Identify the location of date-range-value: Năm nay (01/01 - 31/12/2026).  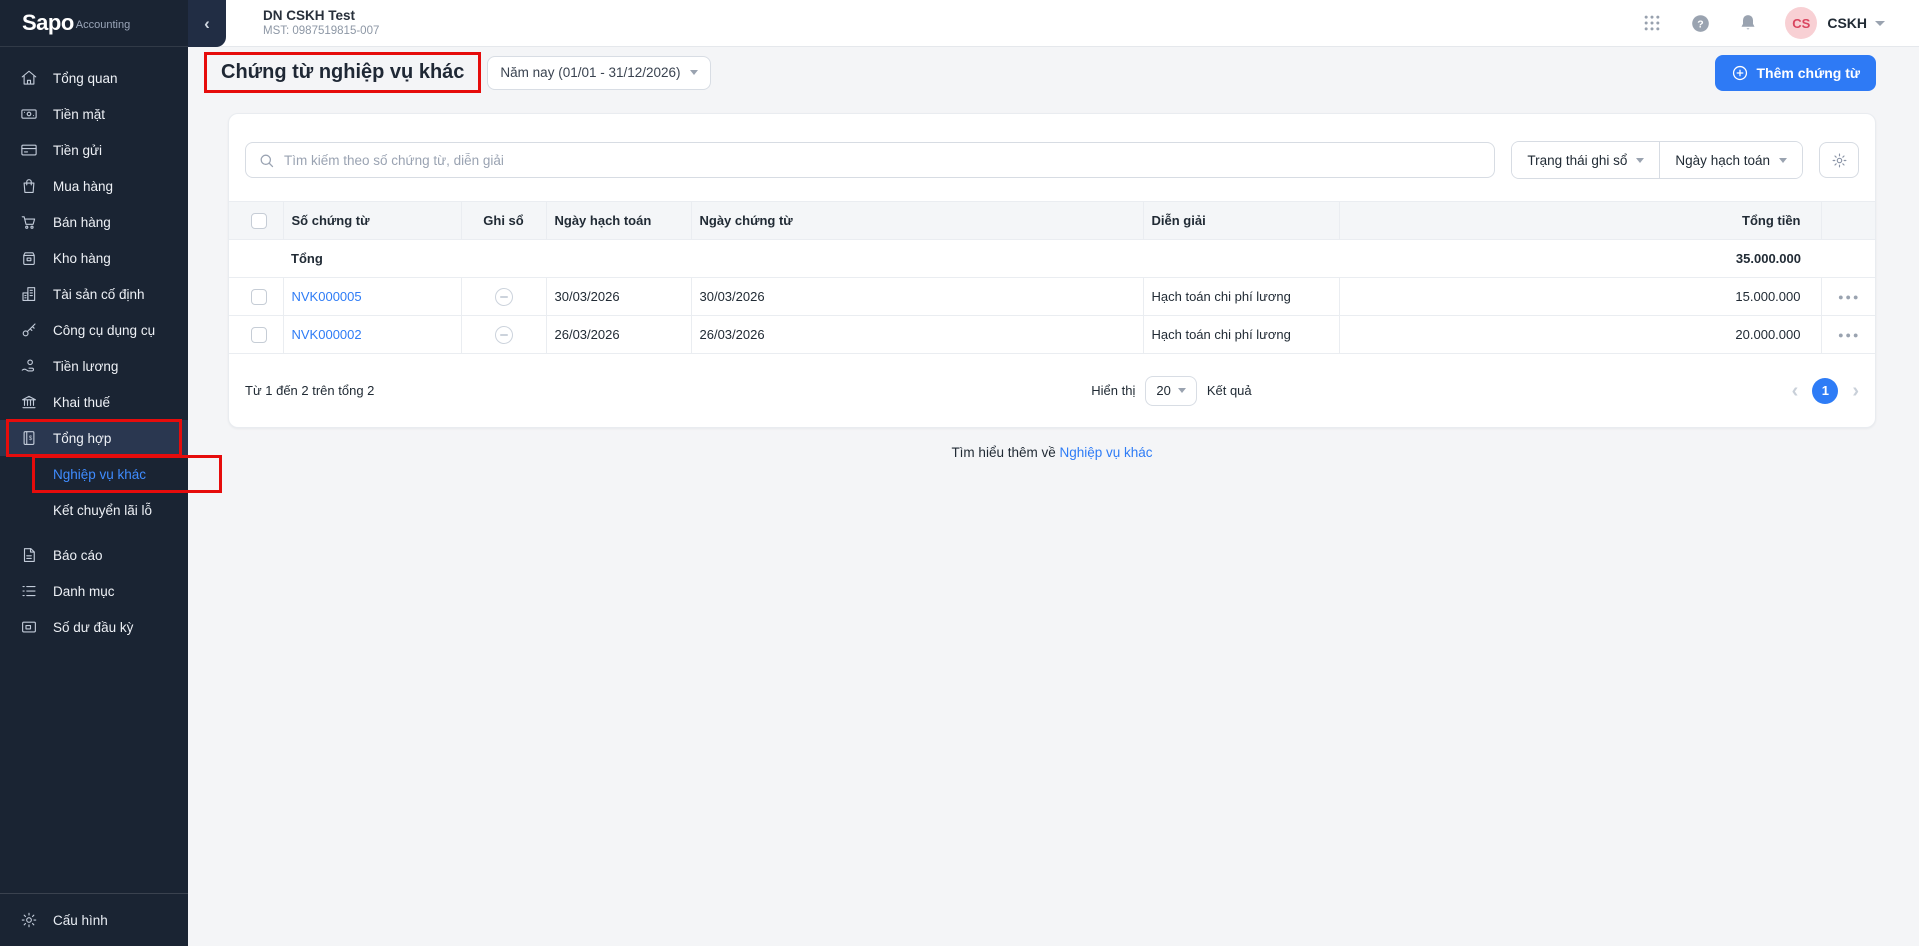
(590, 72).